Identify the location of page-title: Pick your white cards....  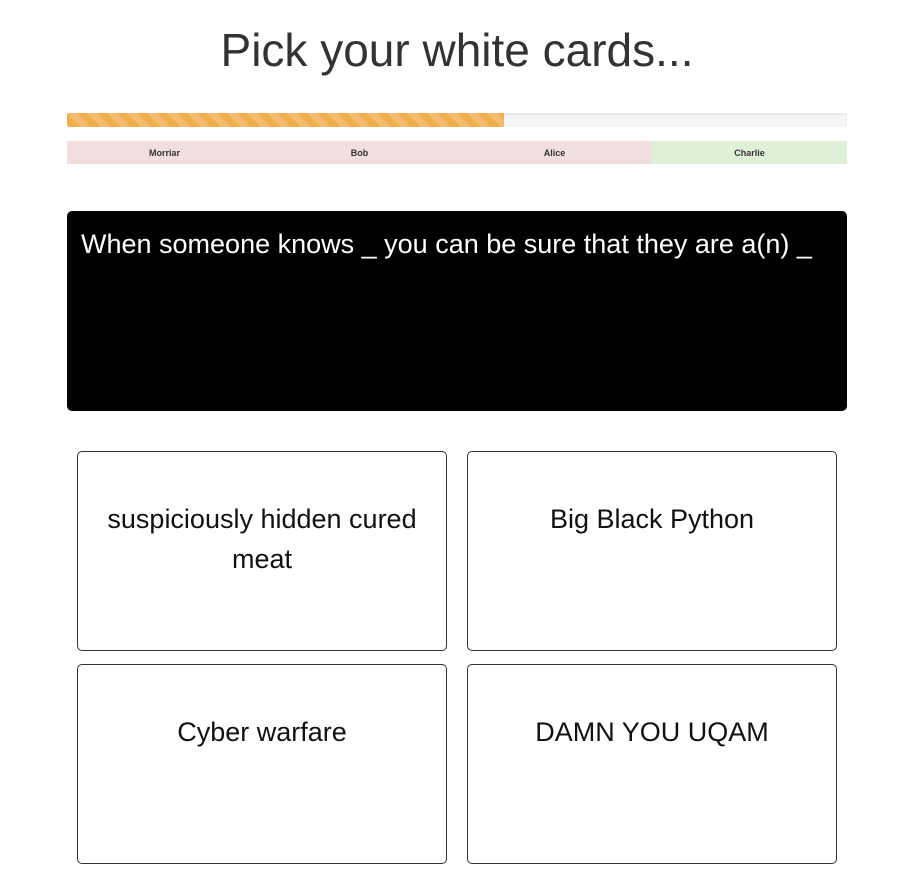
(457, 50).